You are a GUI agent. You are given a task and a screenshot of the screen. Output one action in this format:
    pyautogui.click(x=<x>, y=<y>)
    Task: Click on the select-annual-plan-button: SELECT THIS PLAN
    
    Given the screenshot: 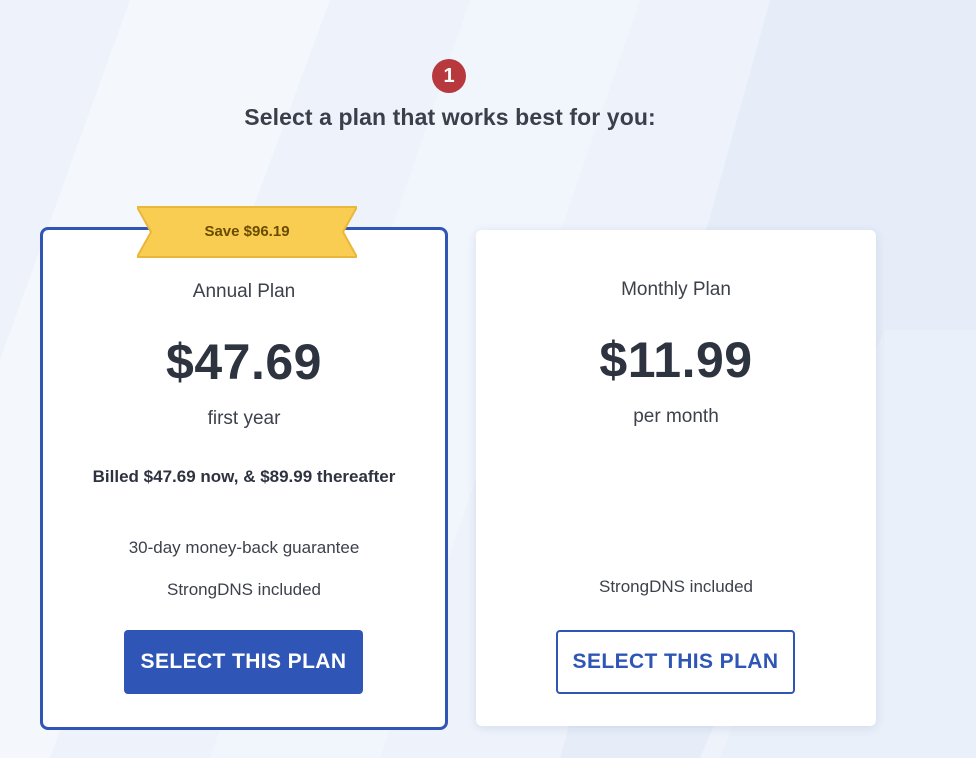 What is the action you would take?
    pyautogui.click(x=243, y=662)
    